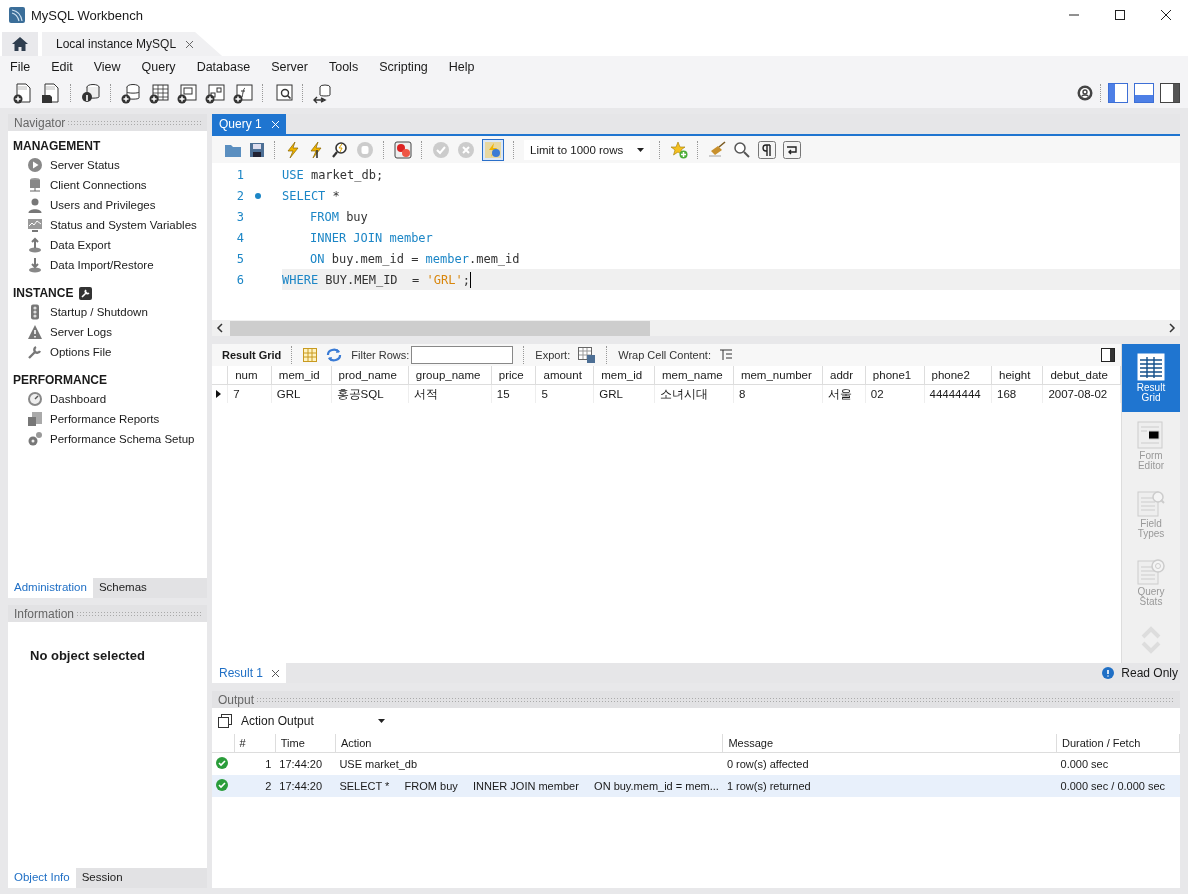 The image size is (1188, 894). What do you see at coordinates (50, 588) in the screenshot?
I see `sidebar-tab: Administration` at bounding box center [50, 588].